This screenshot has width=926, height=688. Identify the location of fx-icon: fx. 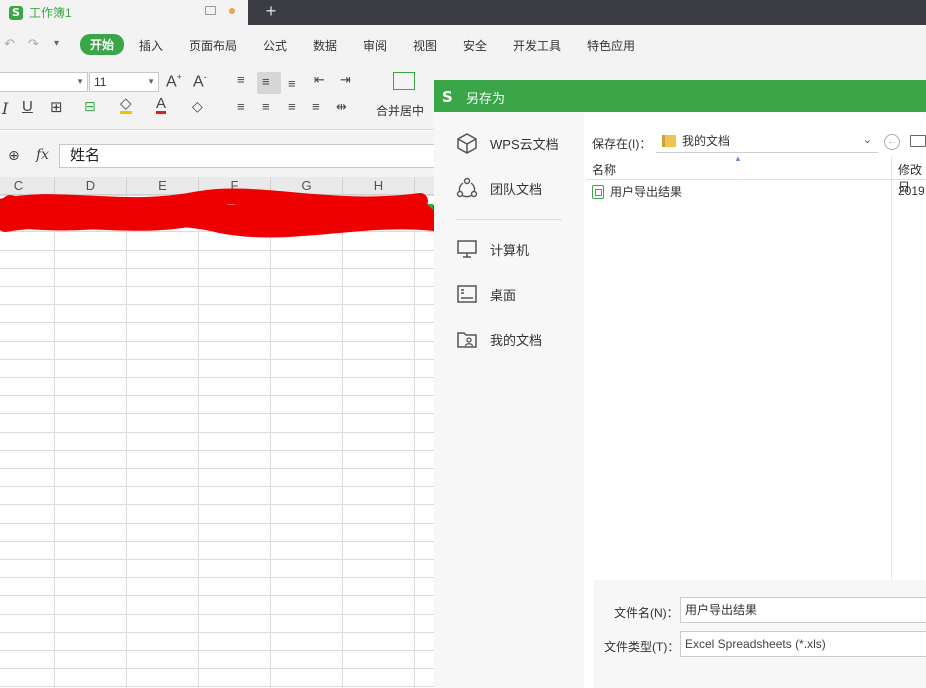
(42, 155).